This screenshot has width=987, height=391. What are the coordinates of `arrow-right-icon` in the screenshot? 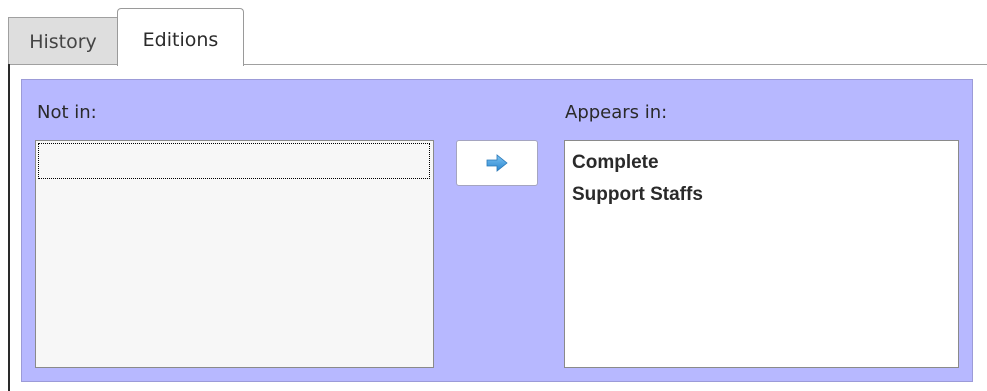 It's located at (497, 163).